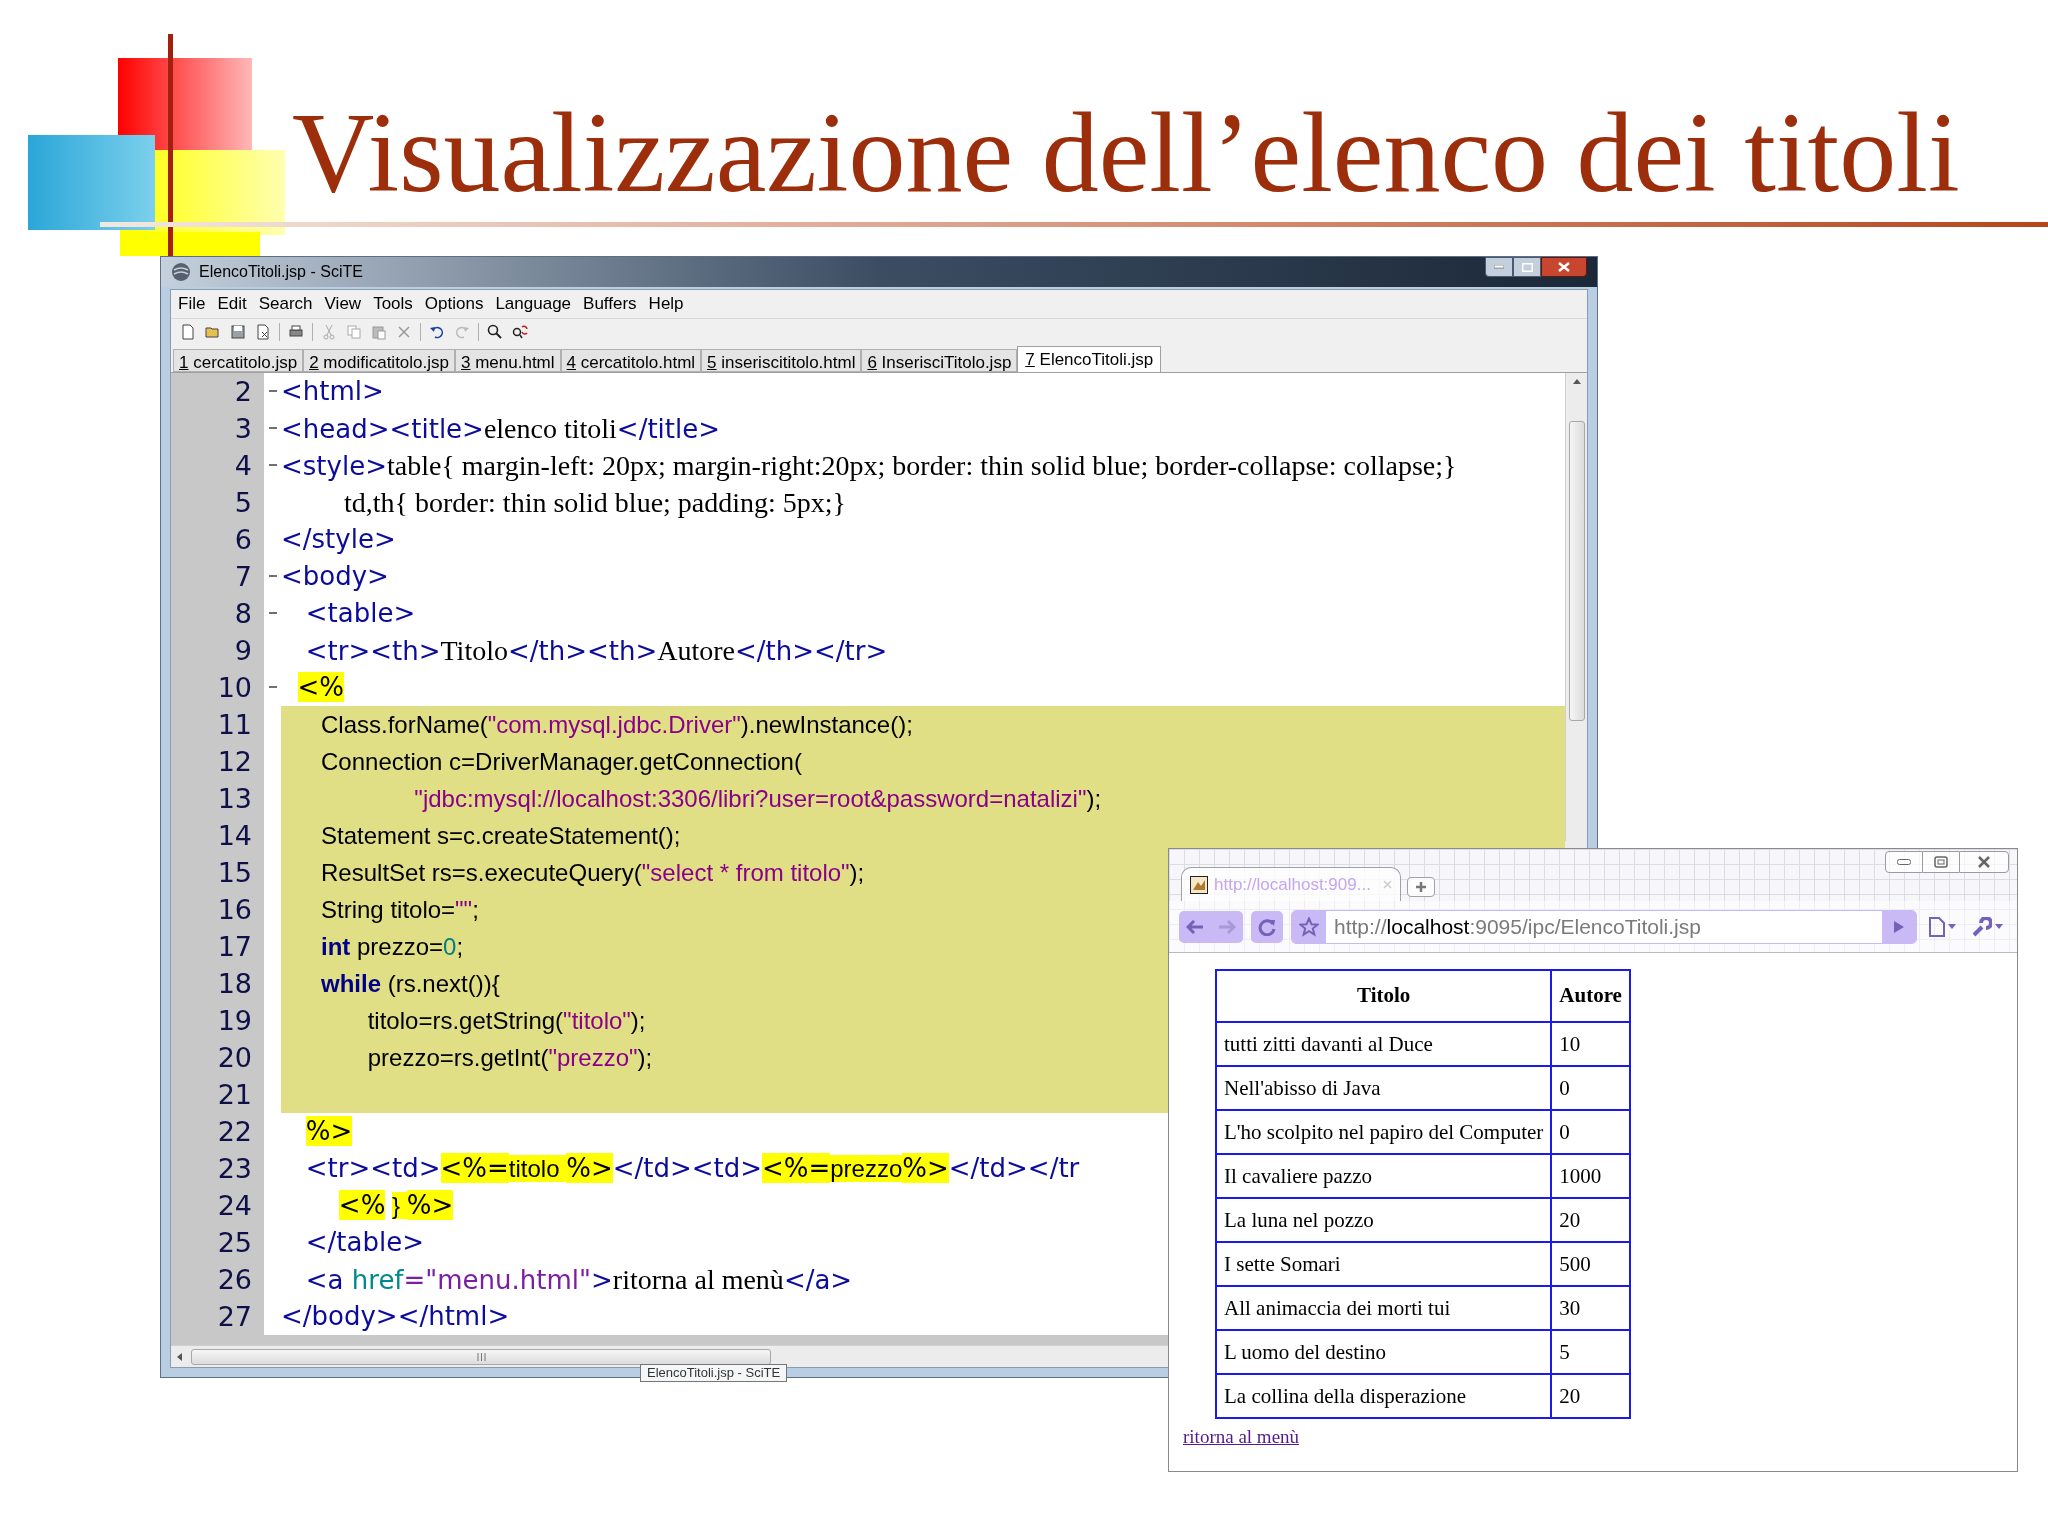 The width and height of the screenshot is (2048, 1536). I want to click on scroll-up-icon, so click(1576, 381).